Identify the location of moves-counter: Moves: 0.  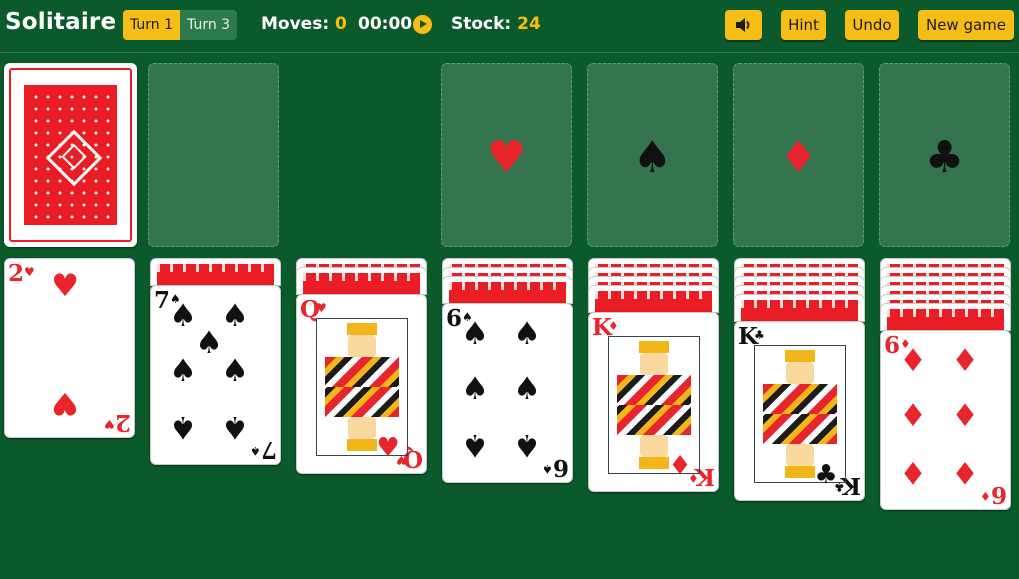
(304, 24).